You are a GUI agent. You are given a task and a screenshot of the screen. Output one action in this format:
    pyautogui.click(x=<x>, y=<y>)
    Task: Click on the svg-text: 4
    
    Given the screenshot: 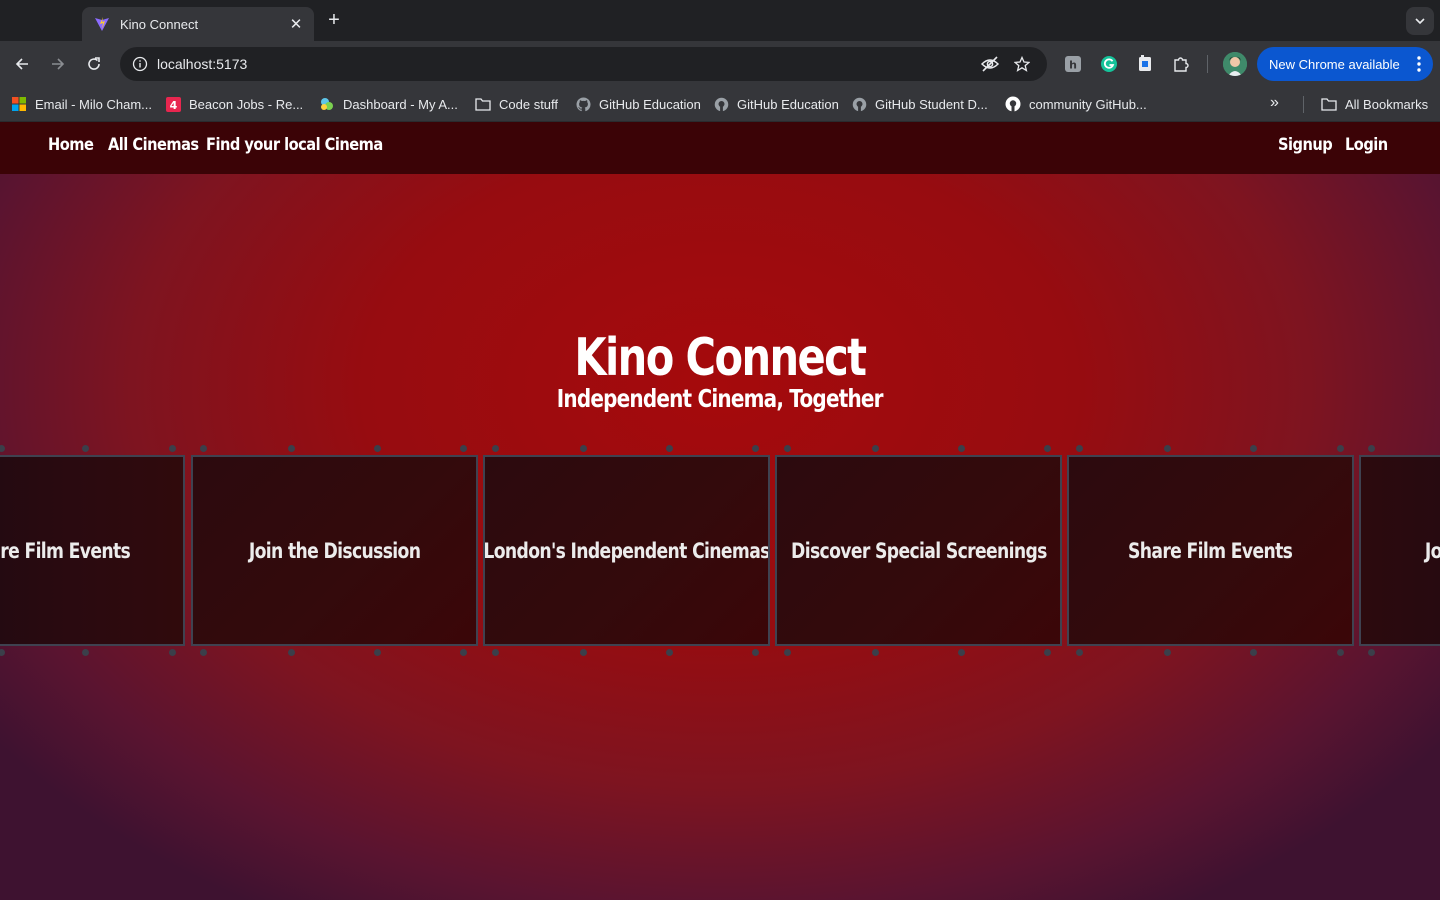 What is the action you would take?
    pyautogui.click(x=173, y=105)
    